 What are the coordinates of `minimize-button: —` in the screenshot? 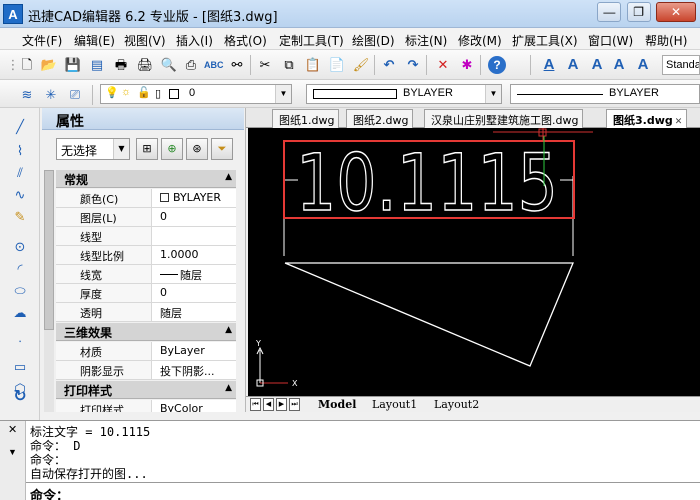 It's located at (609, 12).